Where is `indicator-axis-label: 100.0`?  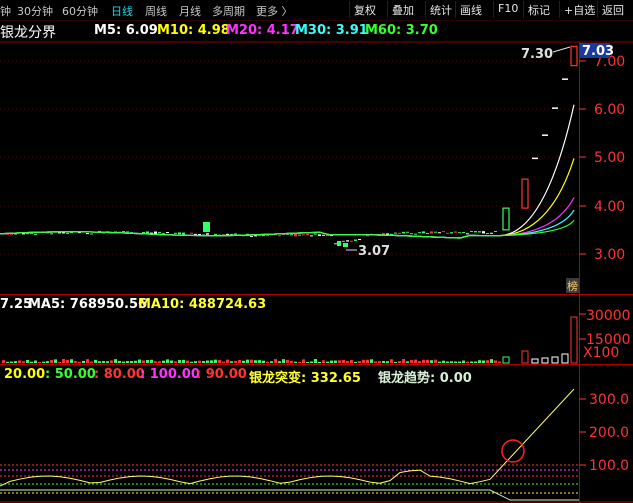
indicator-axis-label: 100.0 is located at coordinates (609, 466).